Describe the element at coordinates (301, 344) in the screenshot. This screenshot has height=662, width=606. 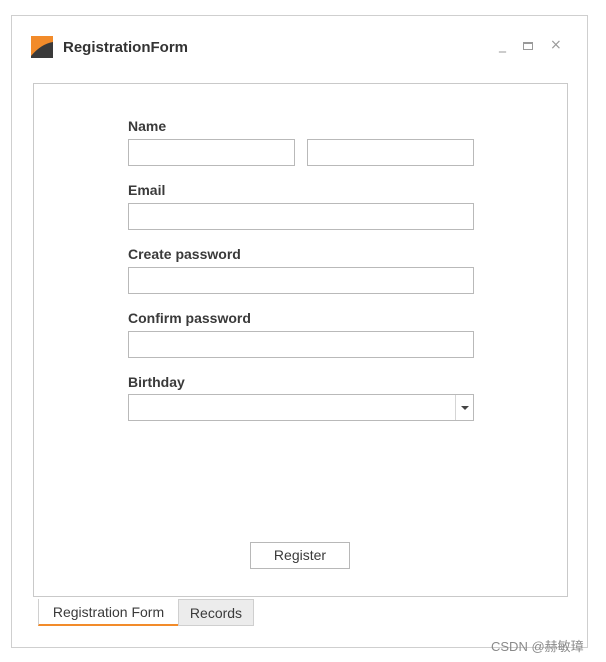
I see `confirm-password-field` at that location.